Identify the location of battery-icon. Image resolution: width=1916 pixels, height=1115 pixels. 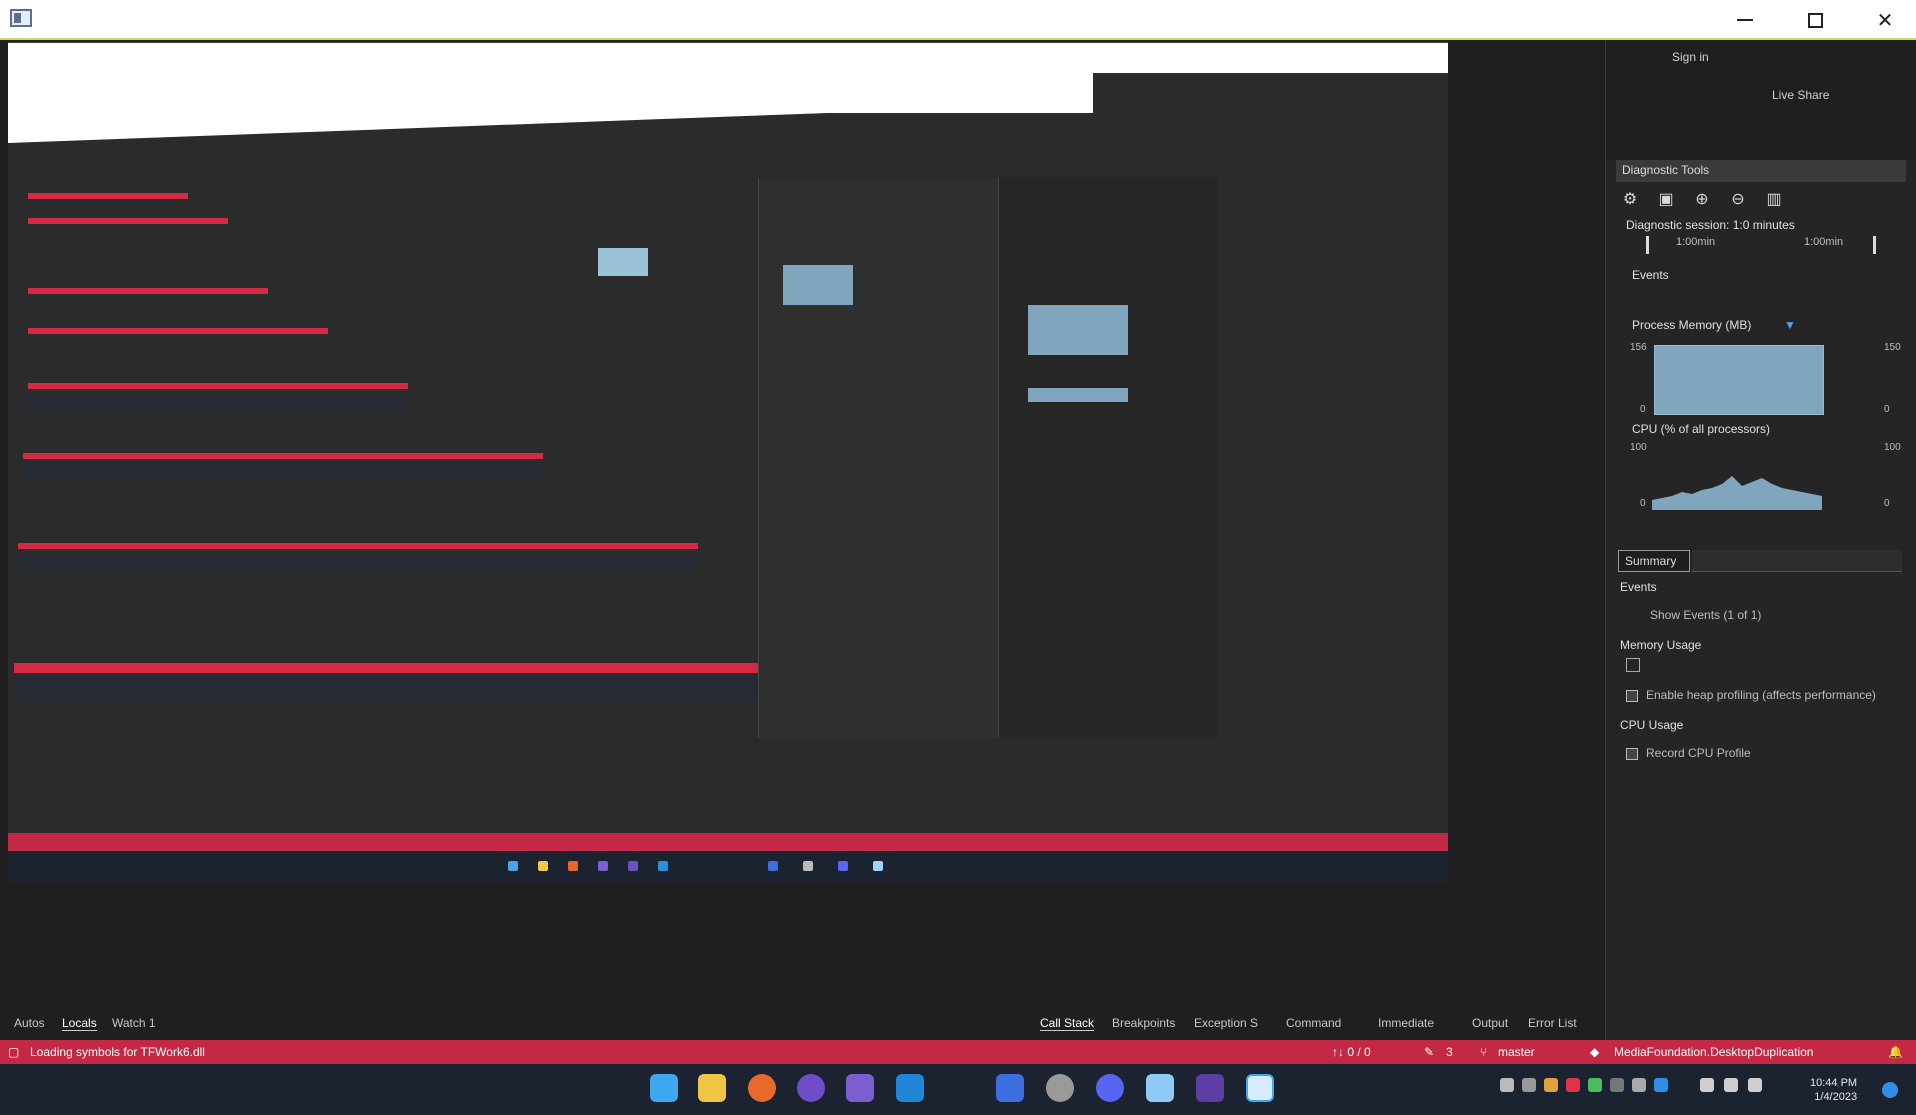
(1755, 1085).